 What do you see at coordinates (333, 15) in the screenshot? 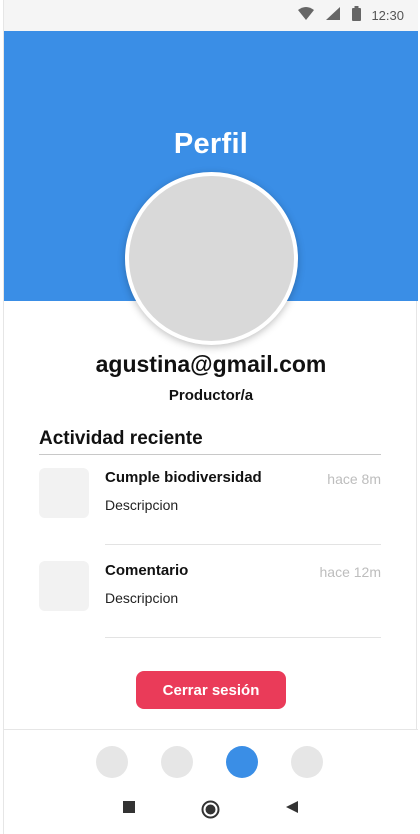
I see `signal-icon` at bounding box center [333, 15].